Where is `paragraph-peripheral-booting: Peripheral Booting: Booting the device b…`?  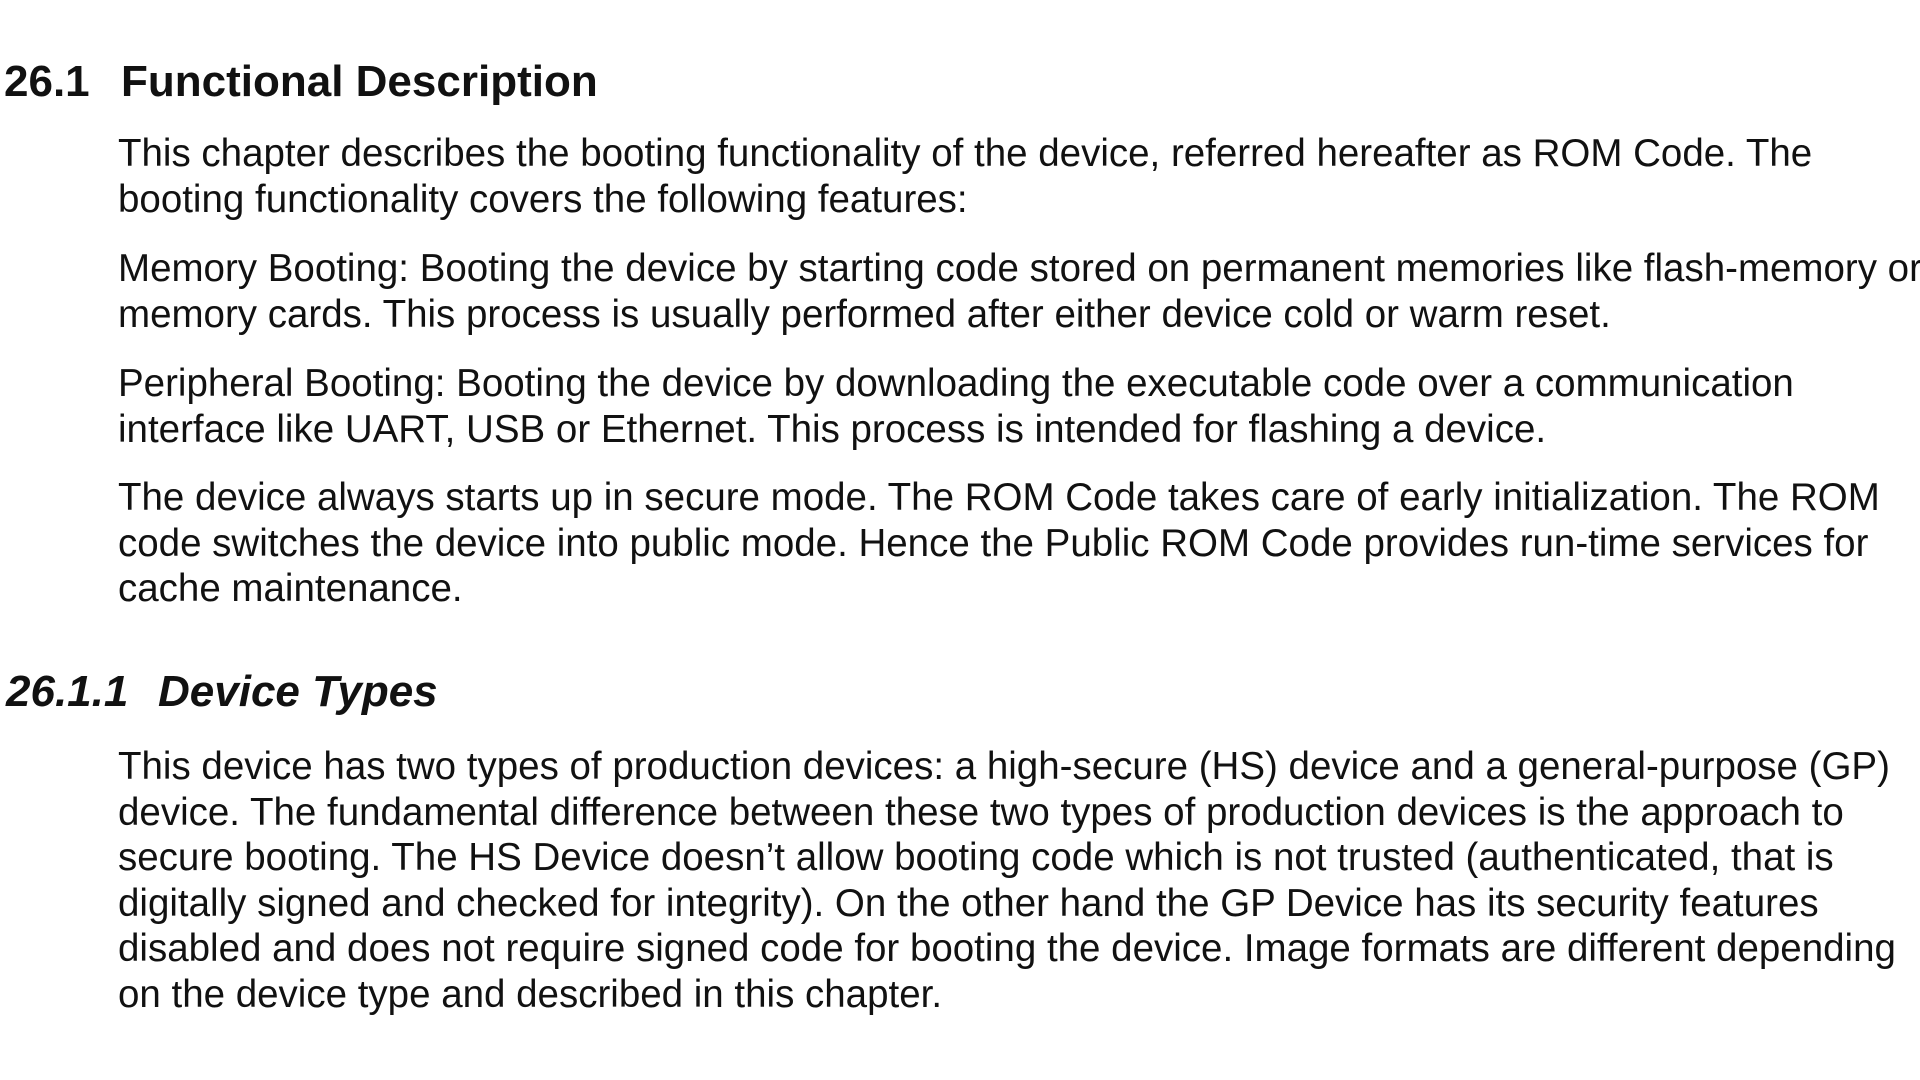
paragraph-peripheral-booting: Peripheral Booting: Booting the device b… is located at coordinates (1018, 406).